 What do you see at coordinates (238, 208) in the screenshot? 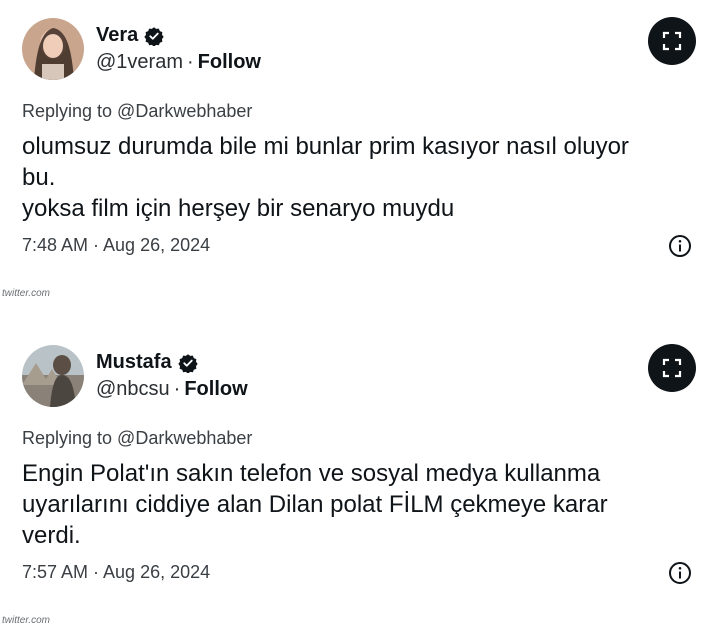
I see `tweet-text-line: yoksa film için herşey bir senaryo muydu` at bounding box center [238, 208].